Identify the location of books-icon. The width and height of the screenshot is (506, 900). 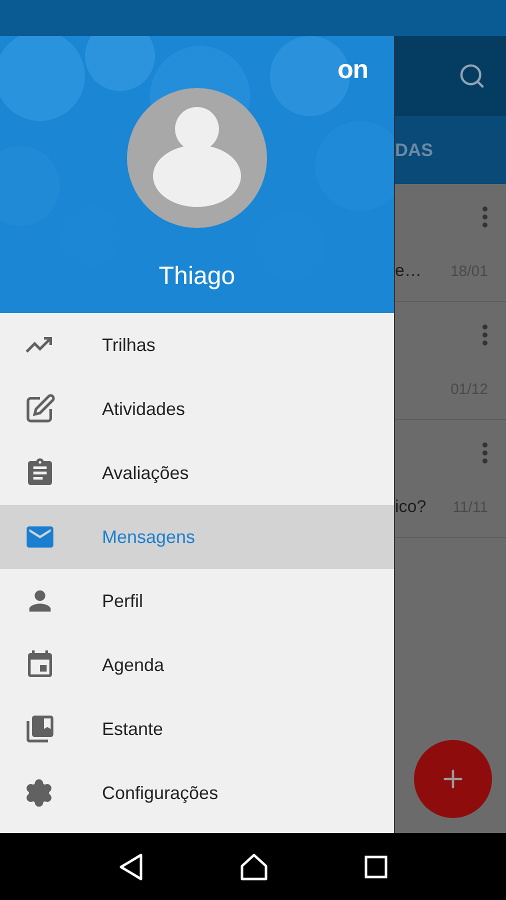
(40, 729).